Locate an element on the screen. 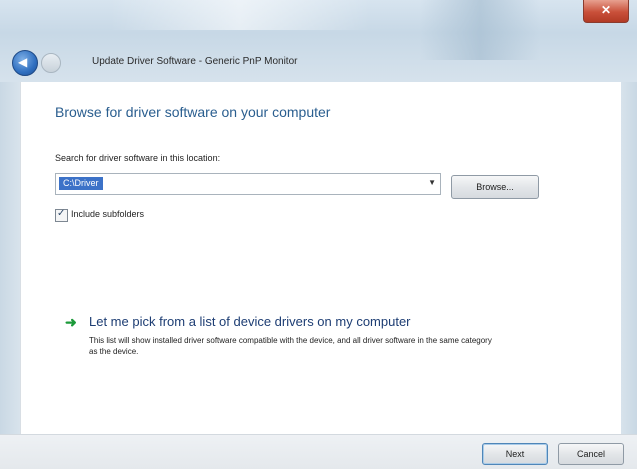  chevron-down-icon: ▼ is located at coordinates (432, 182).